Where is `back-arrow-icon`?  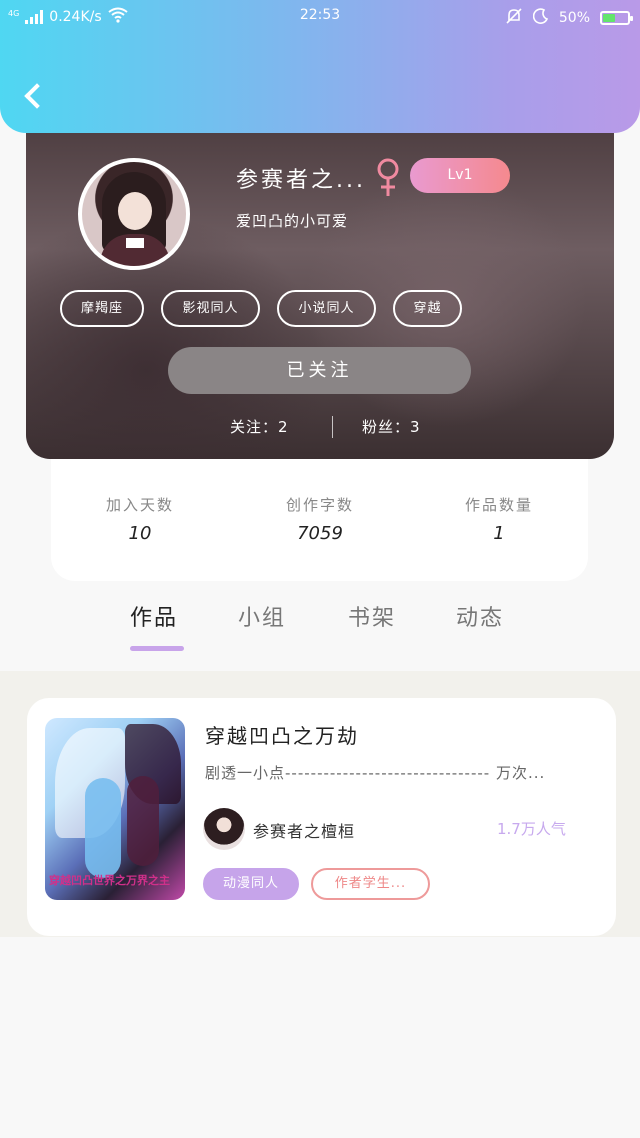
back-arrow-icon is located at coordinates (35, 96).